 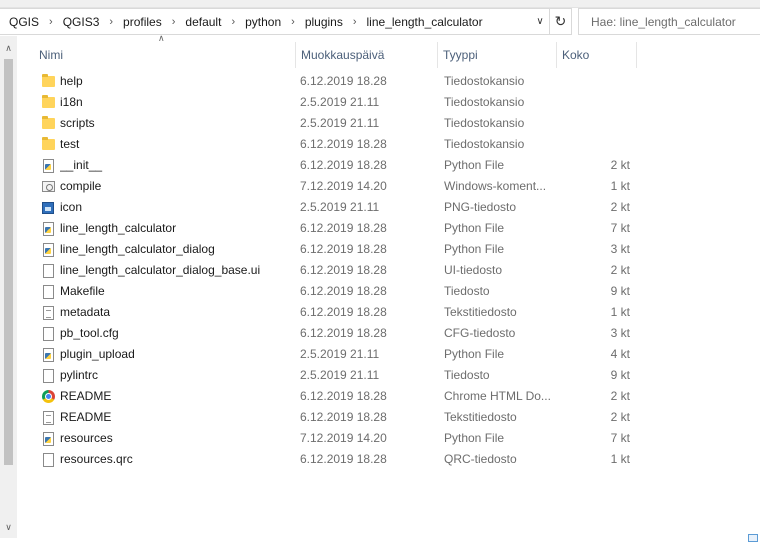 I want to click on column-header-name: Nimi, so click(x=165, y=55).